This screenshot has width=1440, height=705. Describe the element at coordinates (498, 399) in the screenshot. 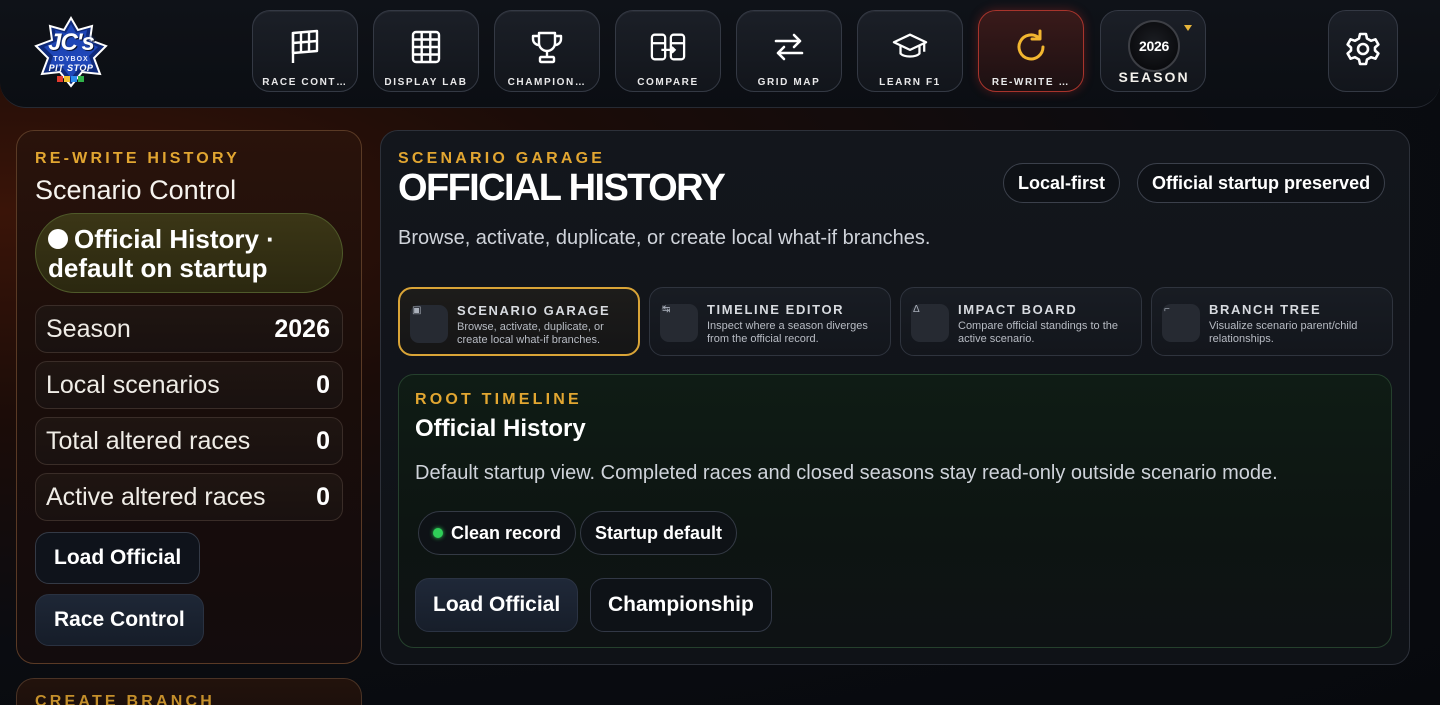

I see `section-eyebrow: ROOT TIMELINE` at that location.